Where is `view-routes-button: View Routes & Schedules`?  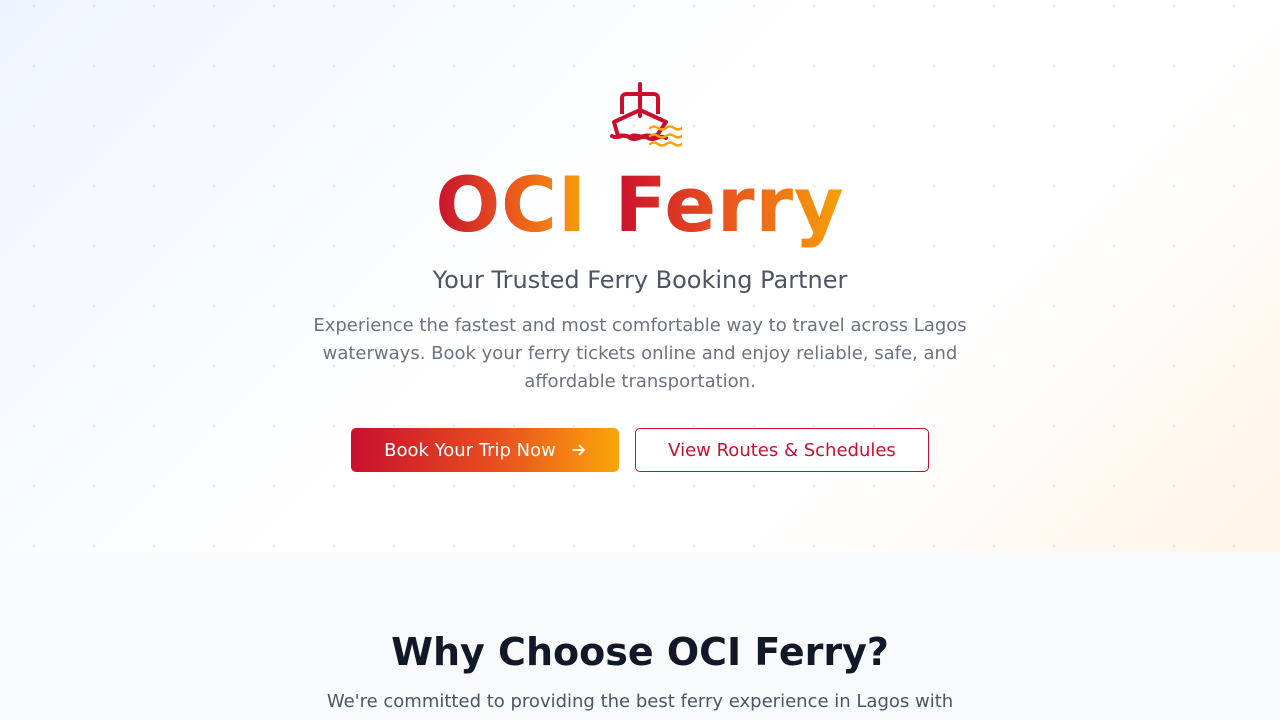
view-routes-button: View Routes & Schedules is located at coordinates (782, 450).